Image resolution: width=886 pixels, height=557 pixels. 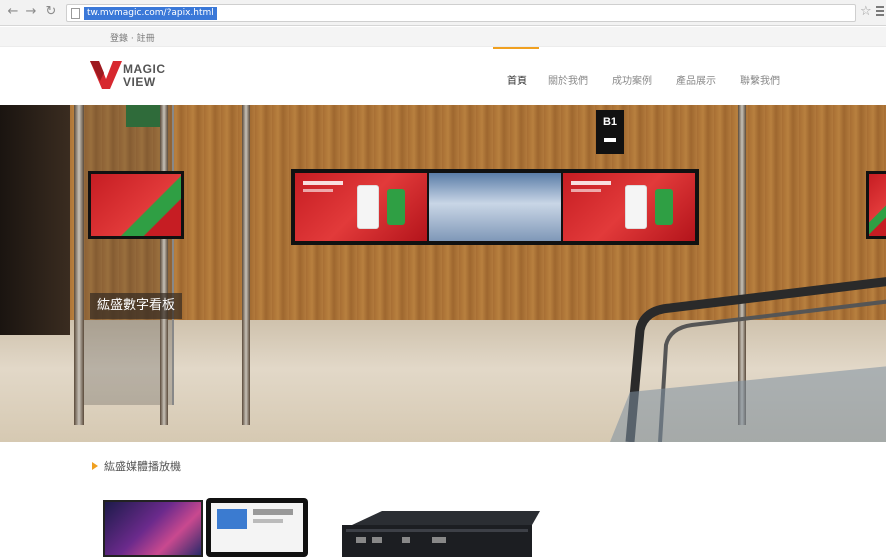 What do you see at coordinates (31, 12) in the screenshot?
I see `forward-arrow-icon: →` at bounding box center [31, 12].